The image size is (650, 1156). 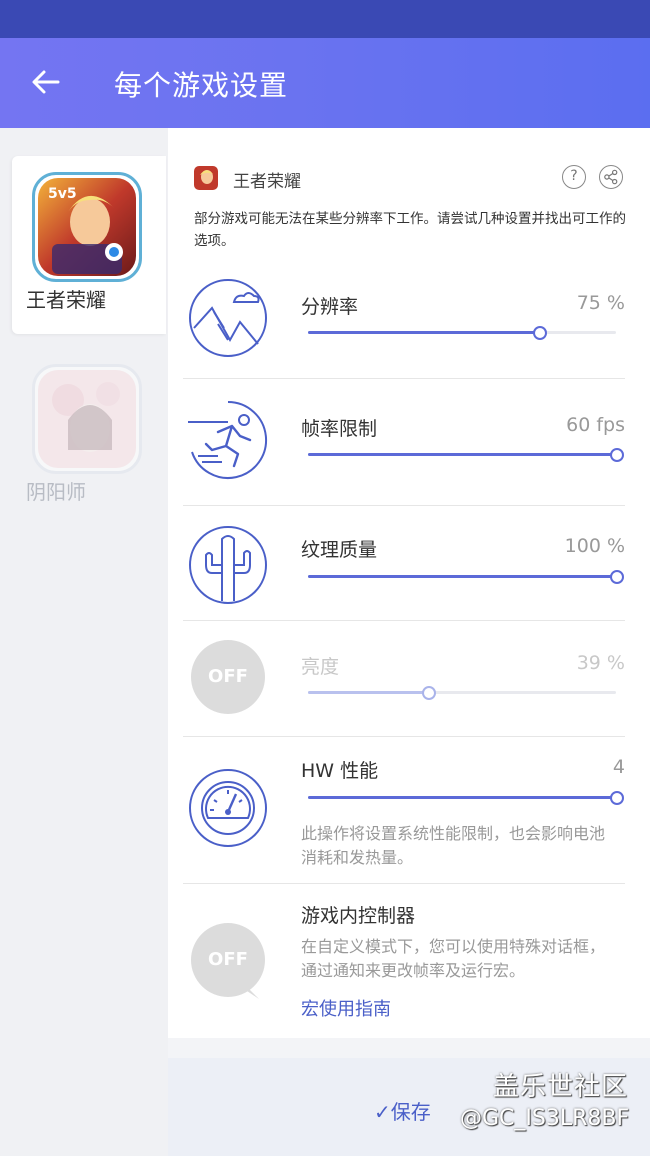 I want to click on watermark-user: @GC_IS3LR8BF, so click(x=545, y=1118).